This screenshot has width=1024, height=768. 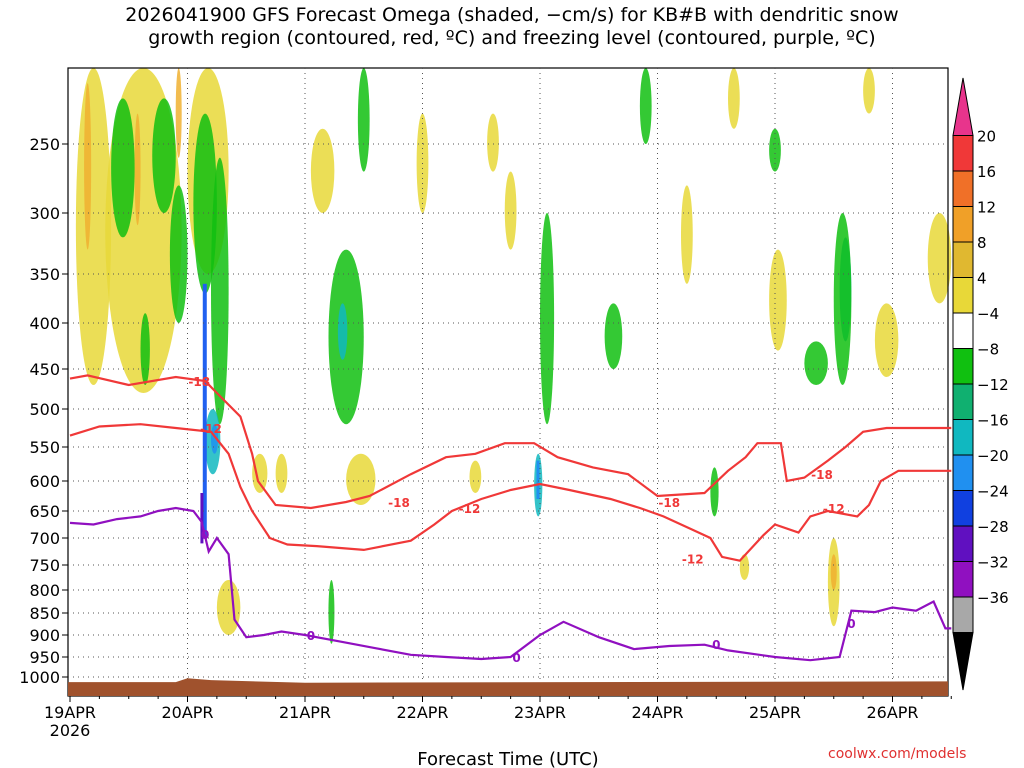 What do you see at coordinates (988, 350) in the screenshot?
I see `colorbar-label: −8` at bounding box center [988, 350].